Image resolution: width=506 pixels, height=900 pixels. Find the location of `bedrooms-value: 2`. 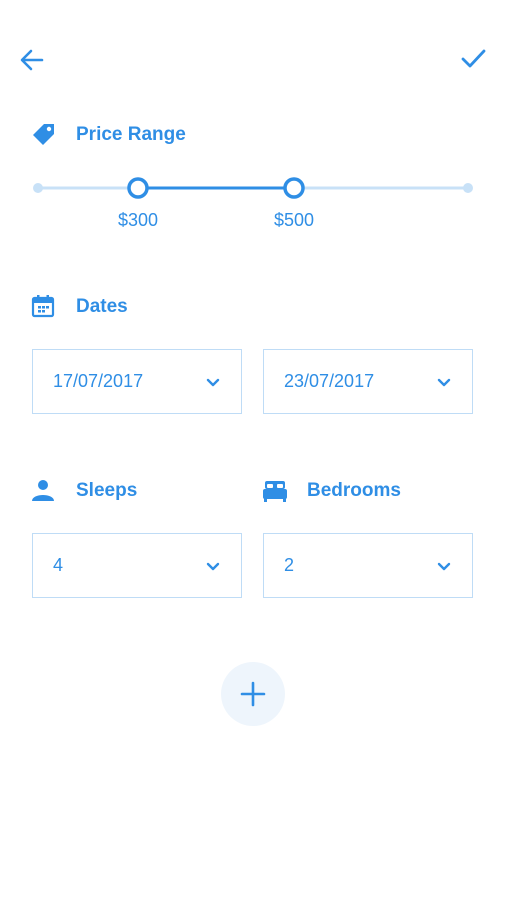

bedrooms-value: 2 is located at coordinates (289, 565).